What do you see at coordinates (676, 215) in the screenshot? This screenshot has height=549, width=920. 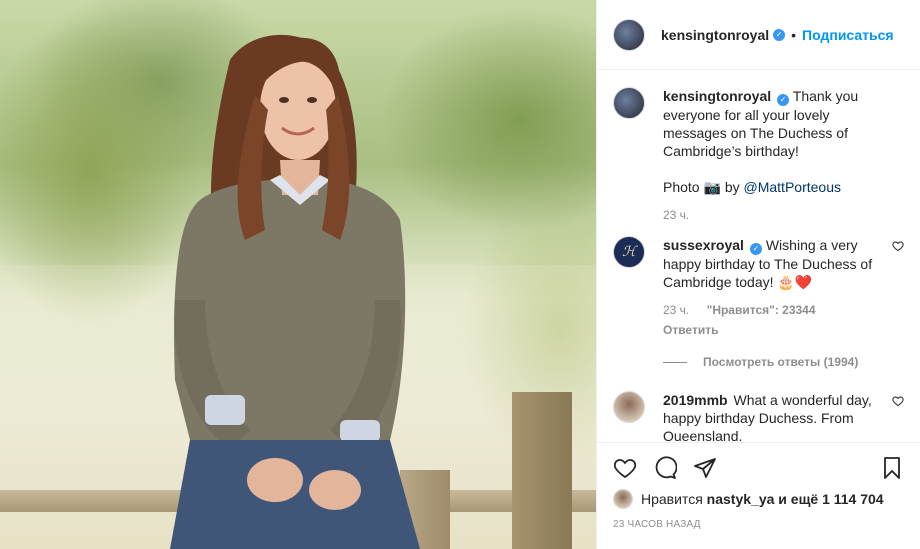 I see `caption-time: 23 ч.` at bounding box center [676, 215].